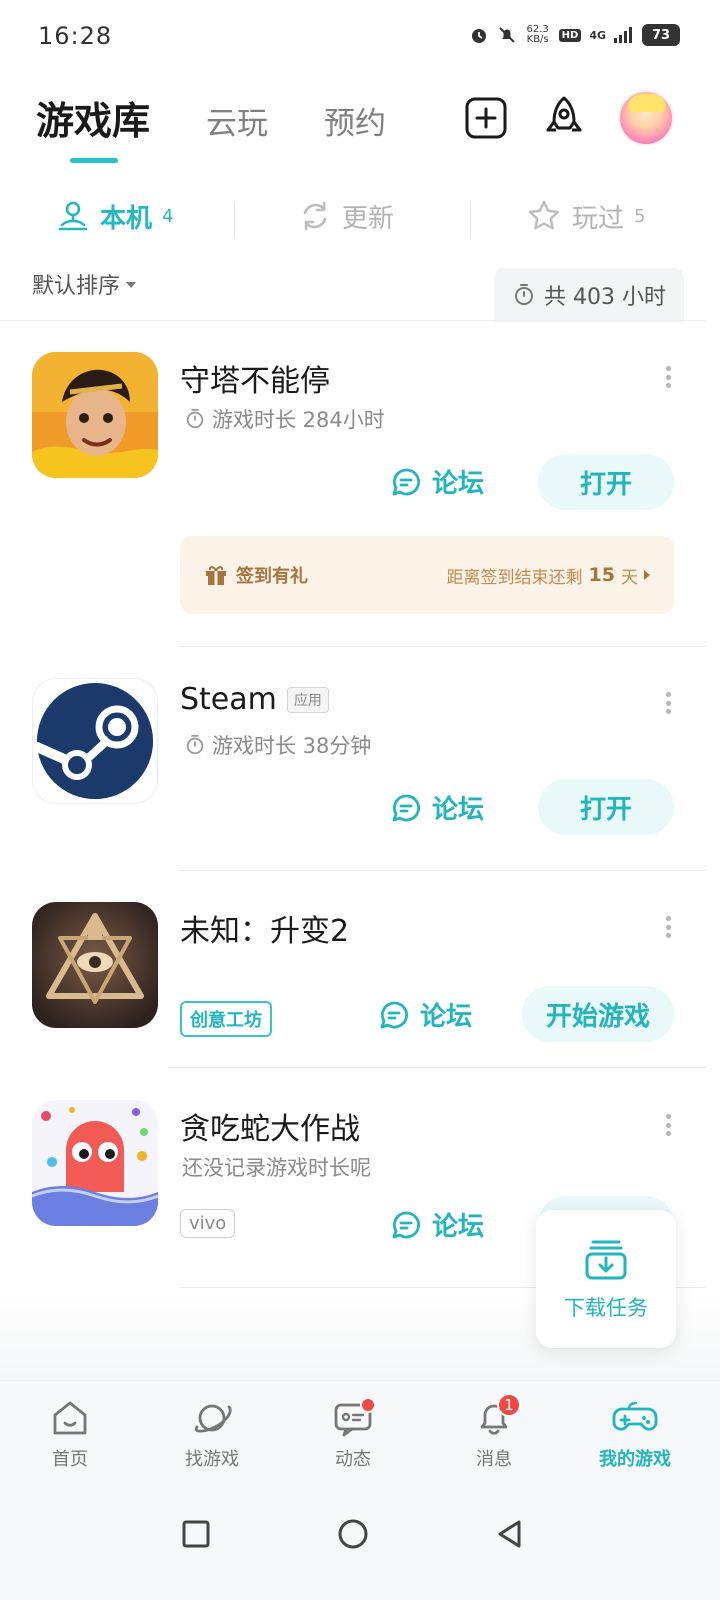 The image size is (720, 1600). I want to click on circle-icon, so click(353, 1534).